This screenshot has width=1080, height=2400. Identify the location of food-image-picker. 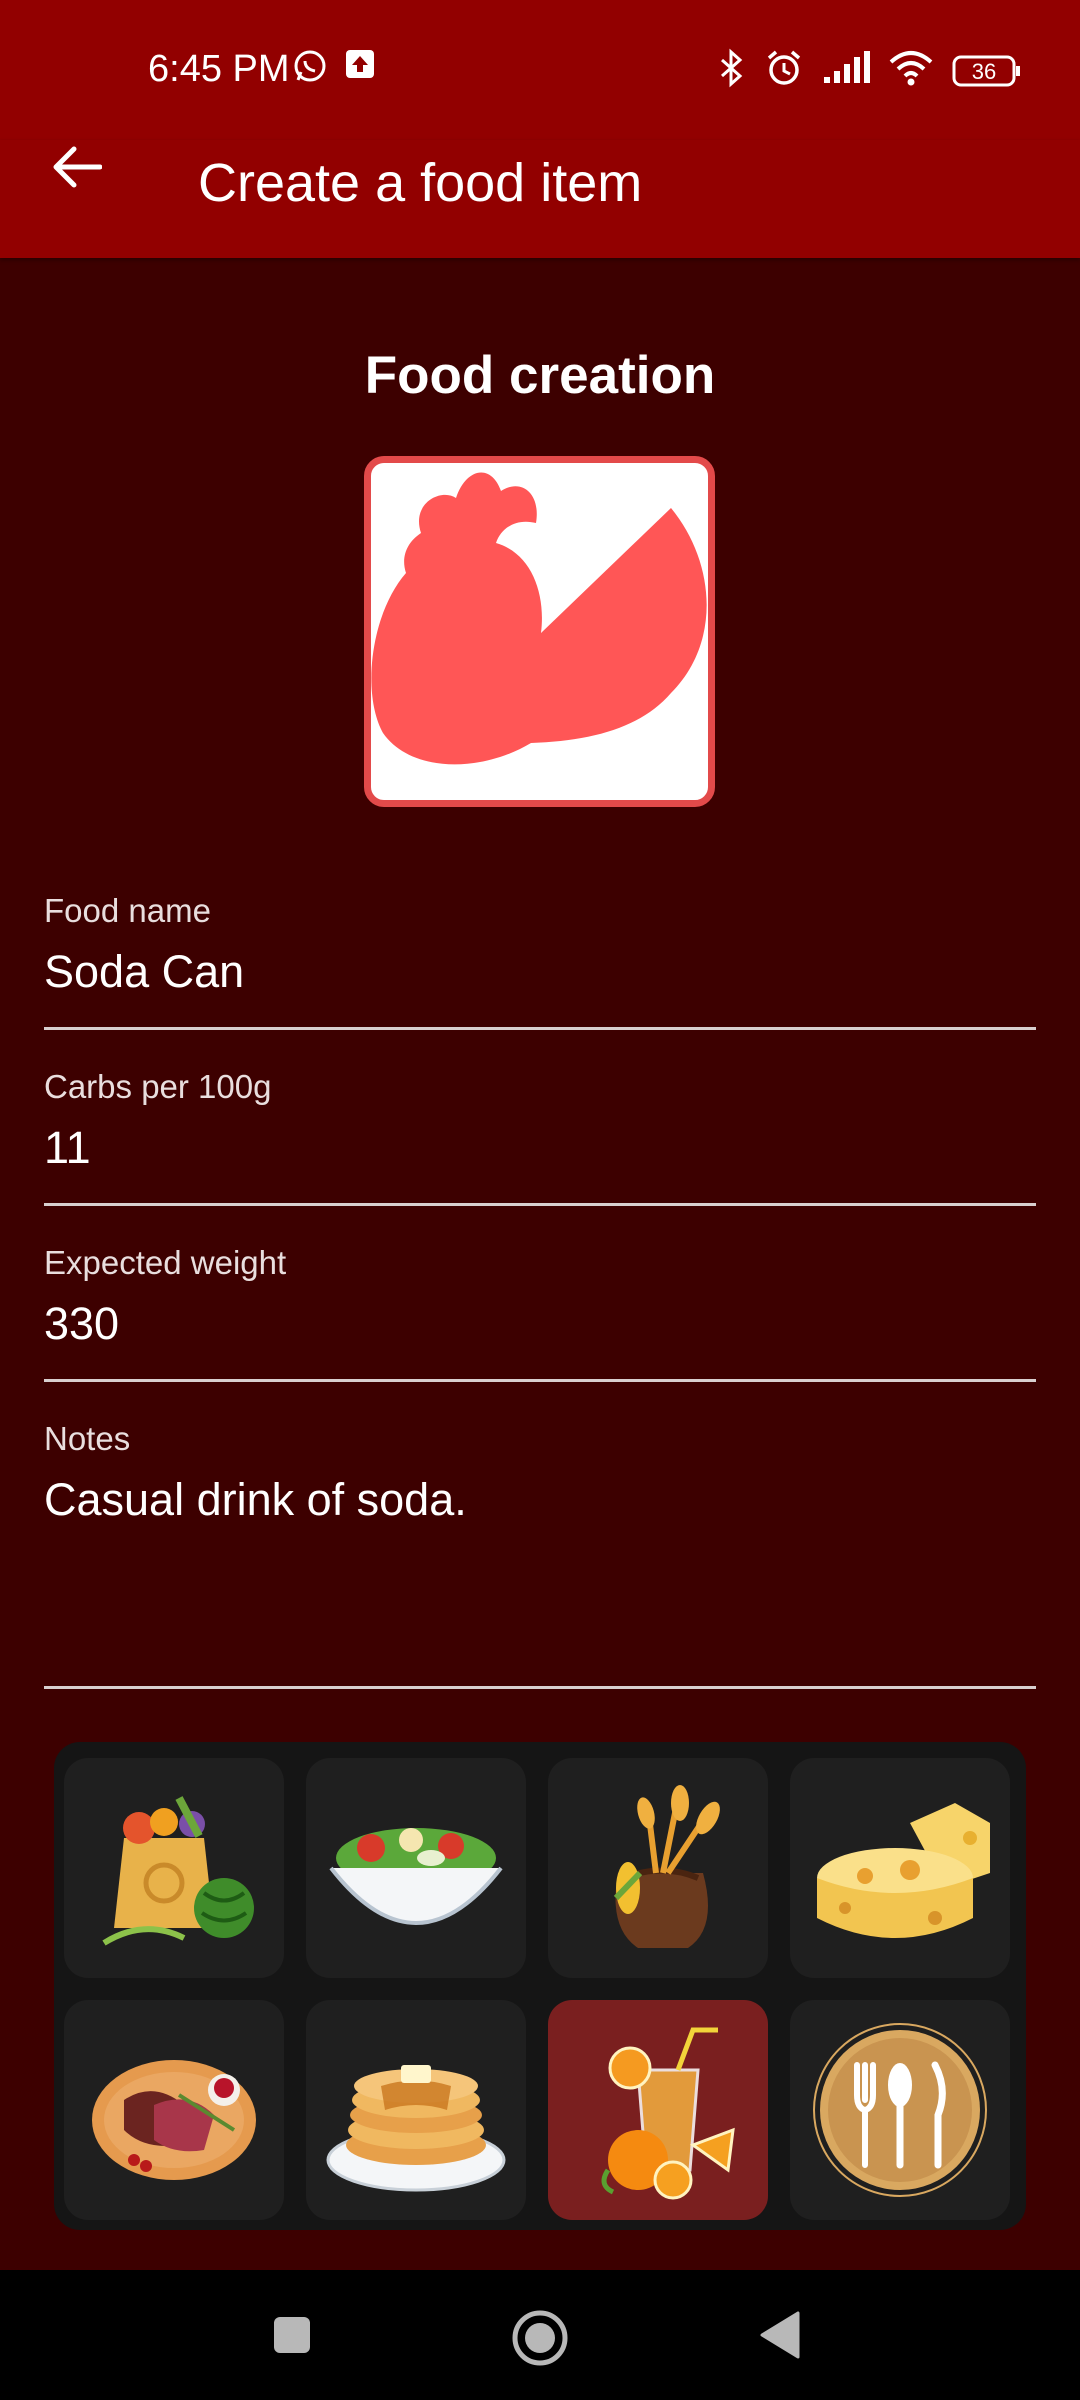
(539, 631).